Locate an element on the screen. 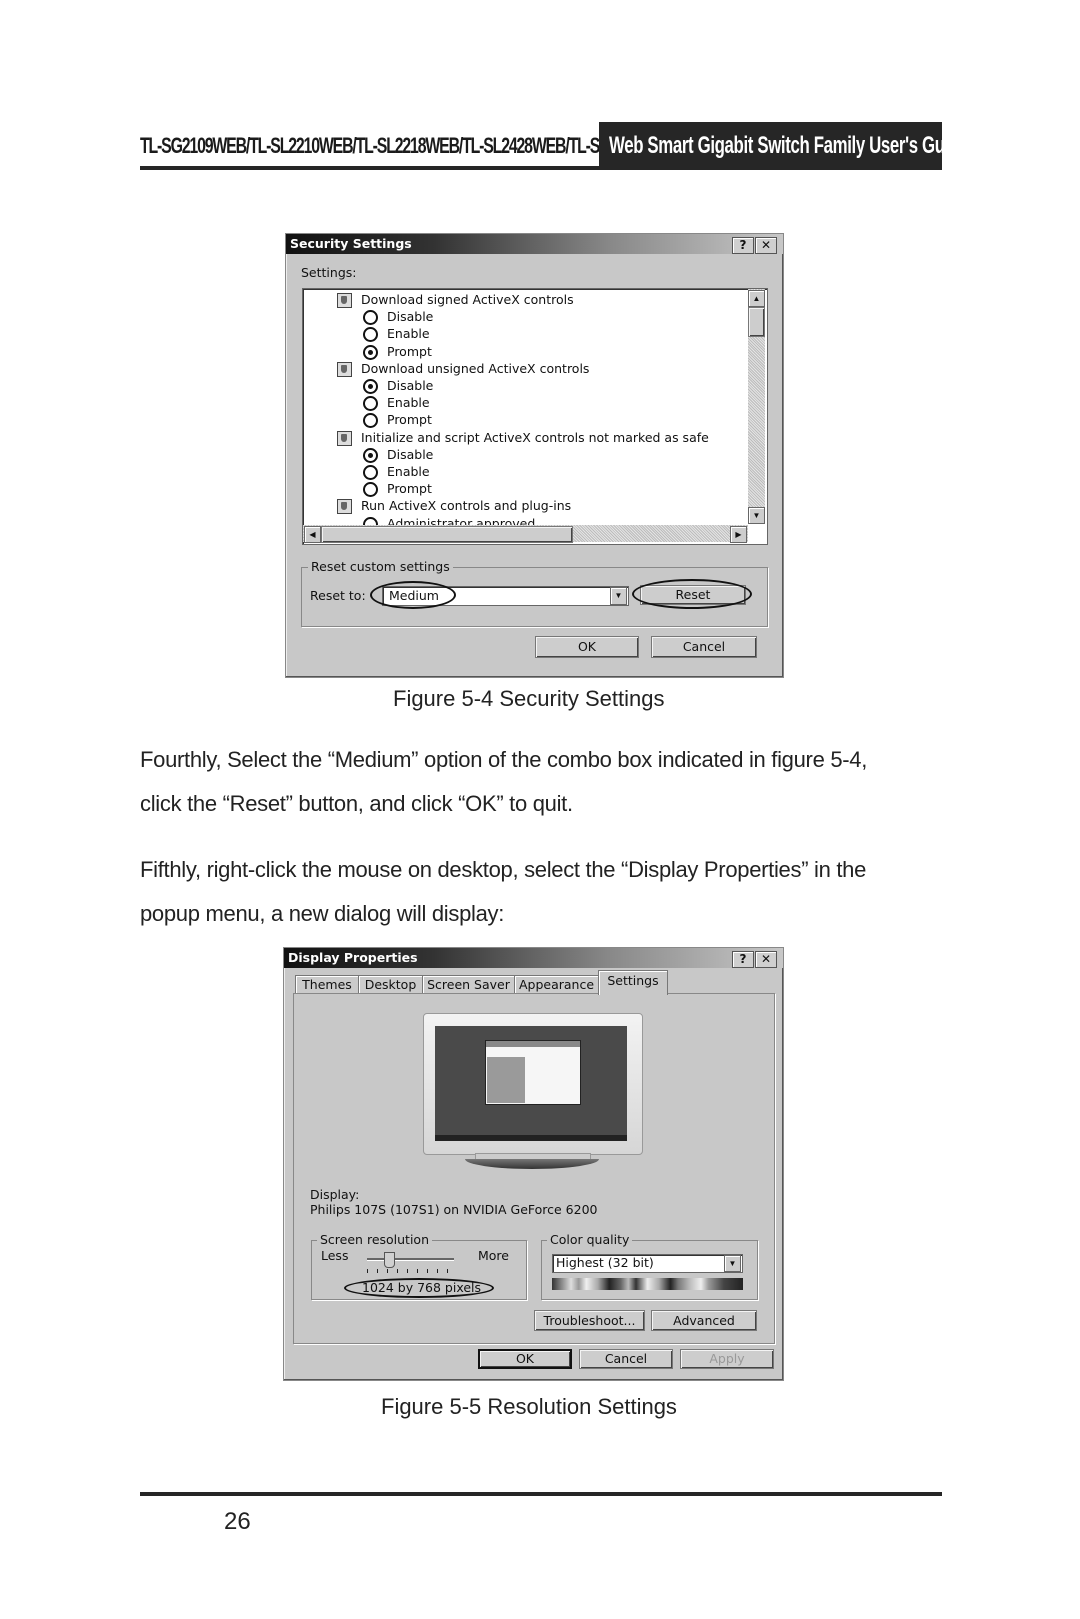 This screenshot has height=1619, width=1080. tab-settings: Settings is located at coordinates (633, 982).